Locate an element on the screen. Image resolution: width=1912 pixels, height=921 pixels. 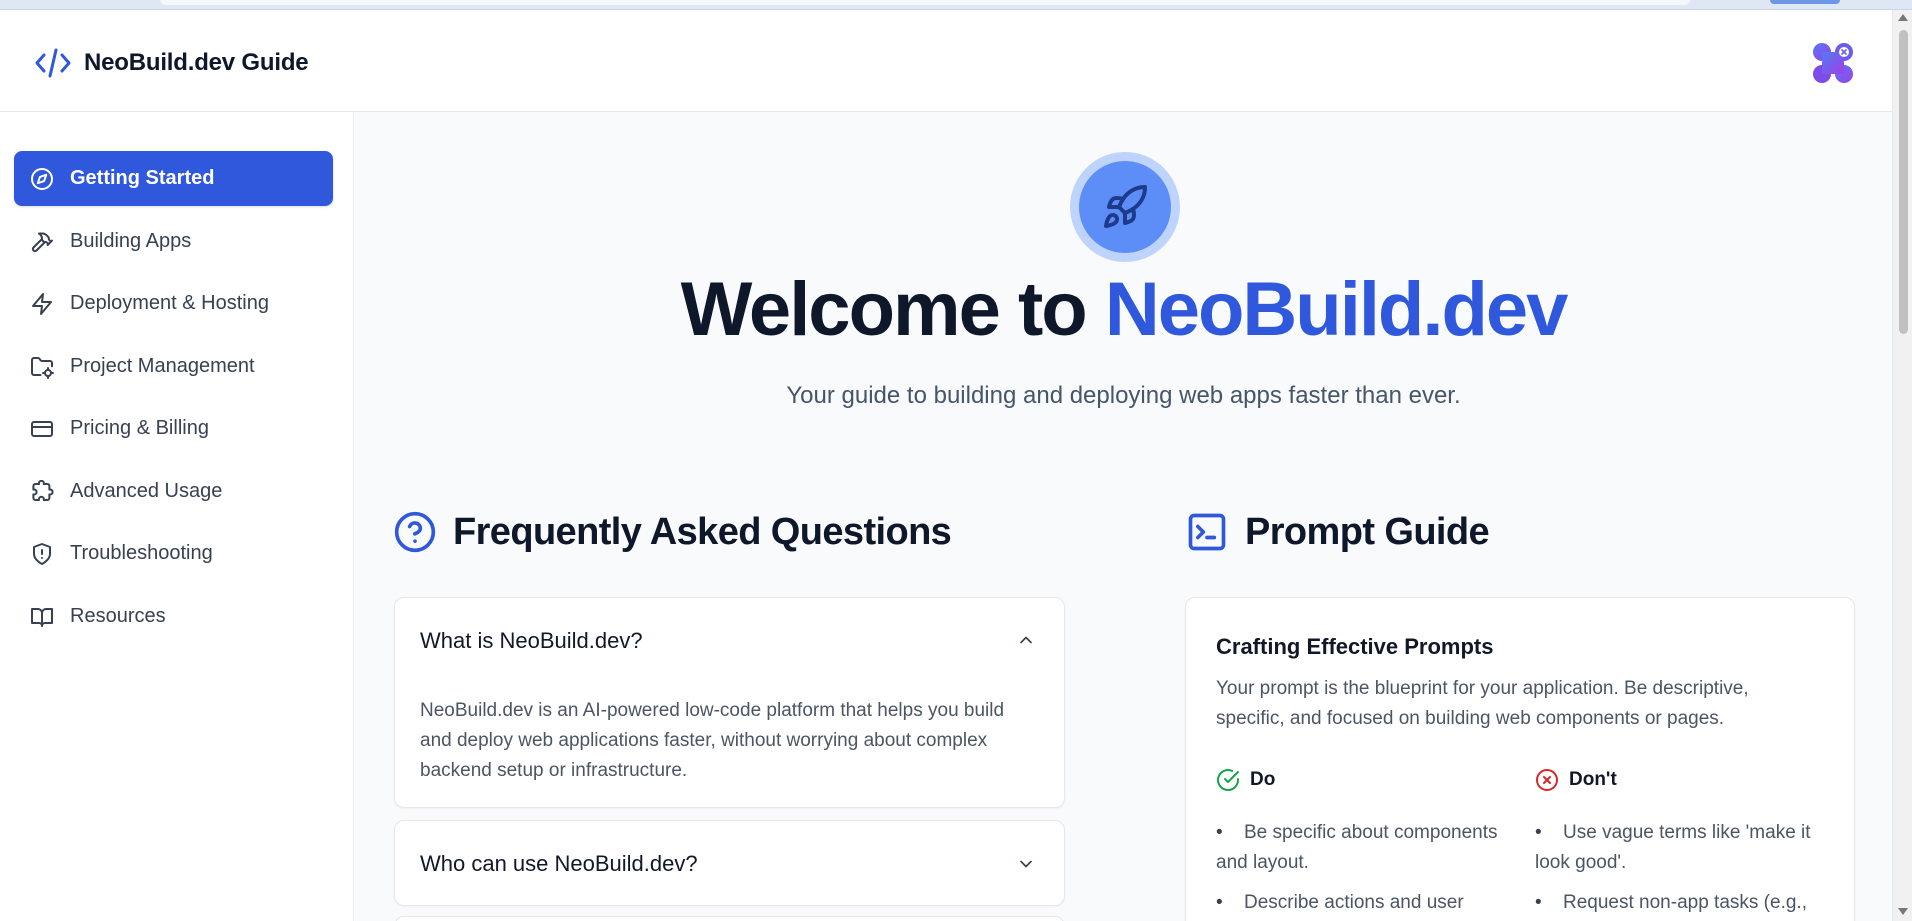
terminal-icon is located at coordinates (1207, 532).